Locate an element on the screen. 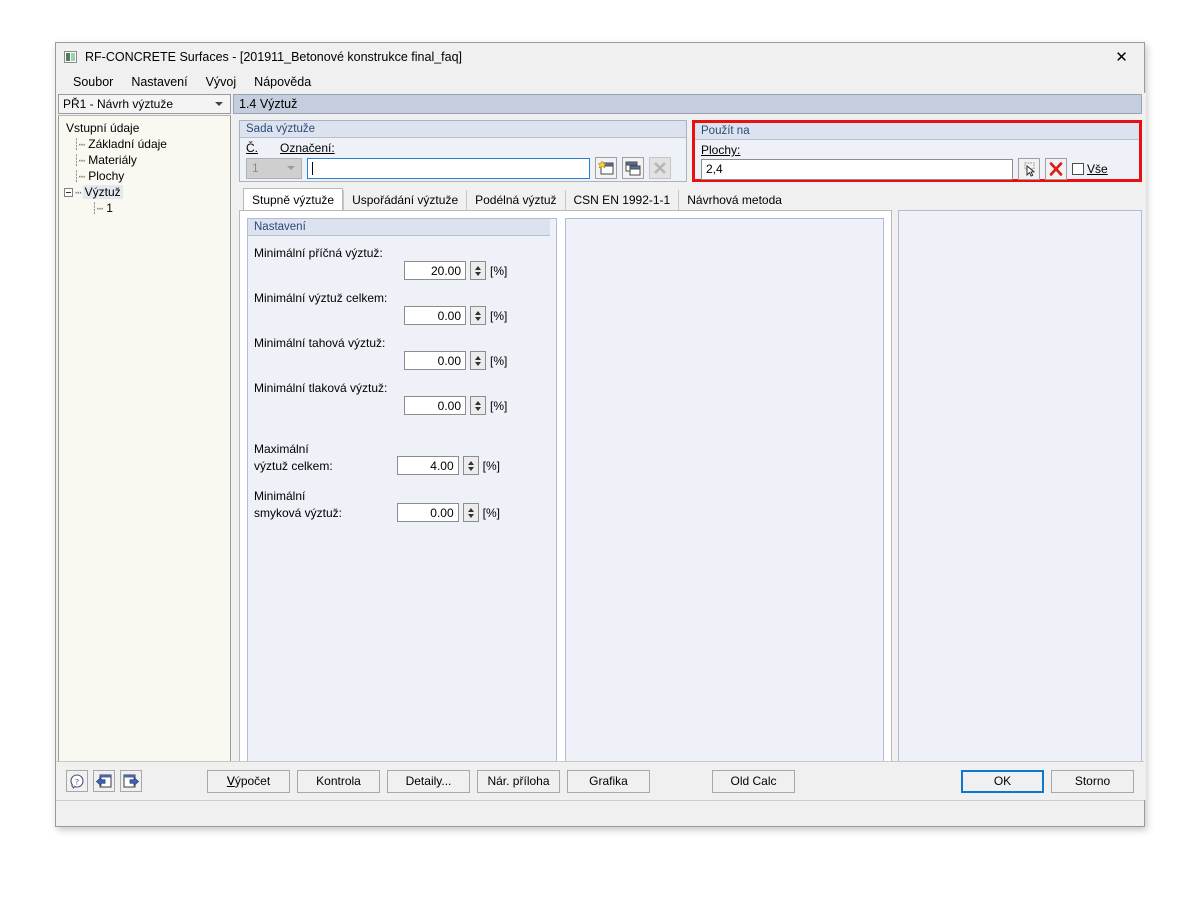 The height and width of the screenshot is (900, 1200). check-button: Kontrola is located at coordinates (338, 781).